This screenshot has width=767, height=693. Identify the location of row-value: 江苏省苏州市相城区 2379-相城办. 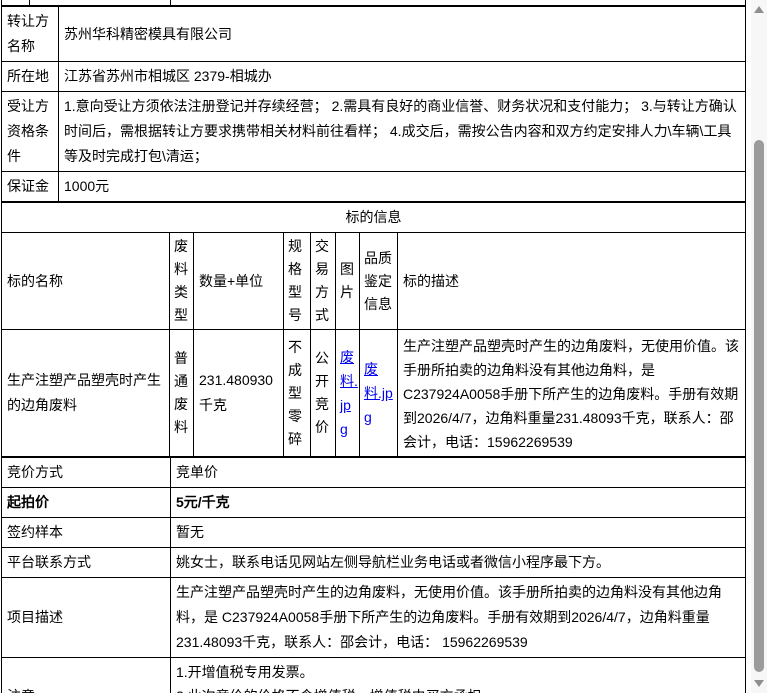
(168, 76).